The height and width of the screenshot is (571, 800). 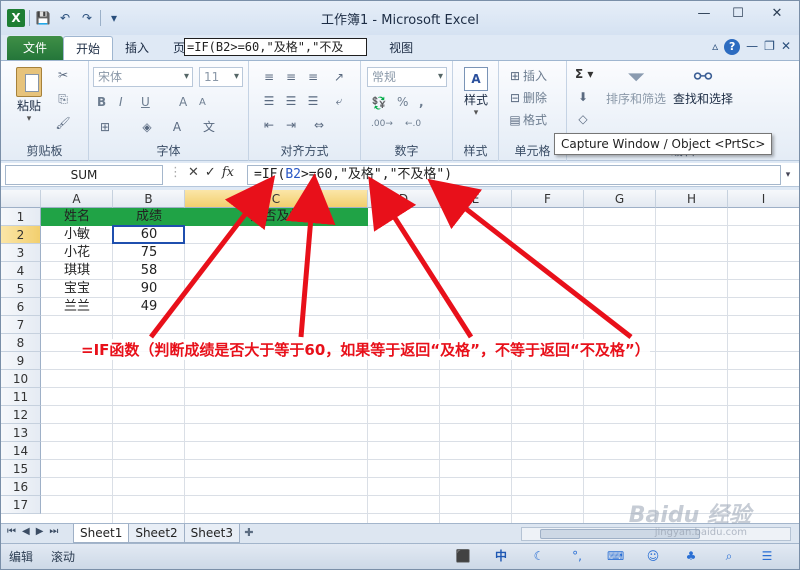 What do you see at coordinates (77, 199) in the screenshot?
I see `column-header-a: A` at bounding box center [77, 199].